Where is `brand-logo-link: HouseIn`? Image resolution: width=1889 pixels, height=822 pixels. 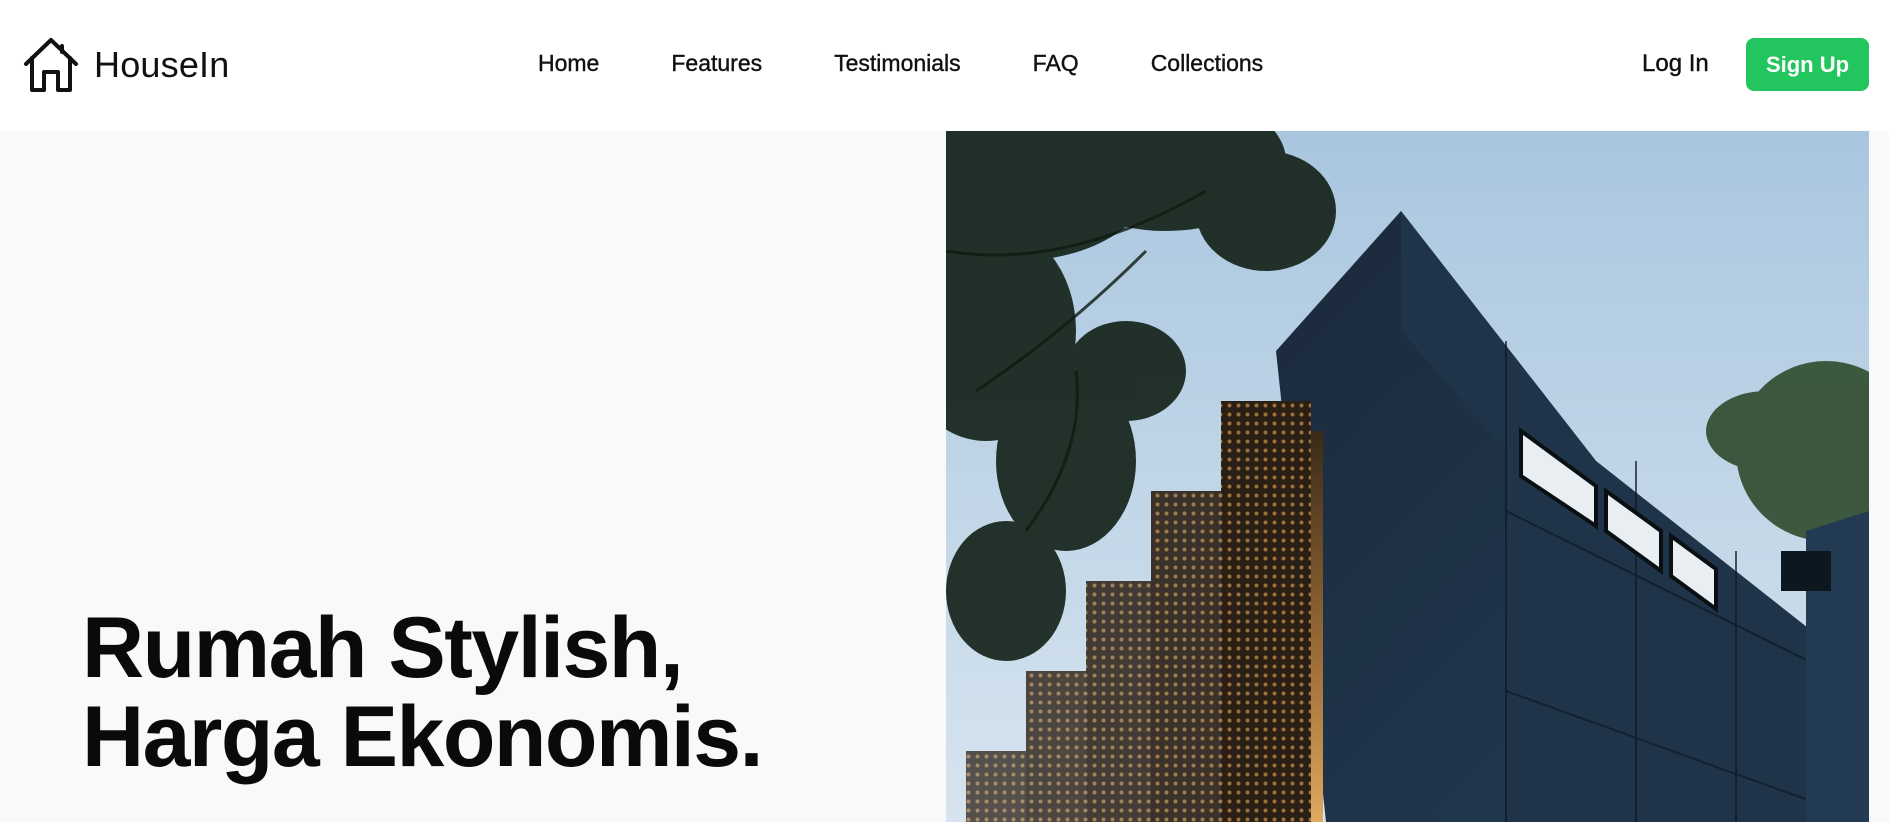 brand-logo-link: HouseIn is located at coordinates (126, 65).